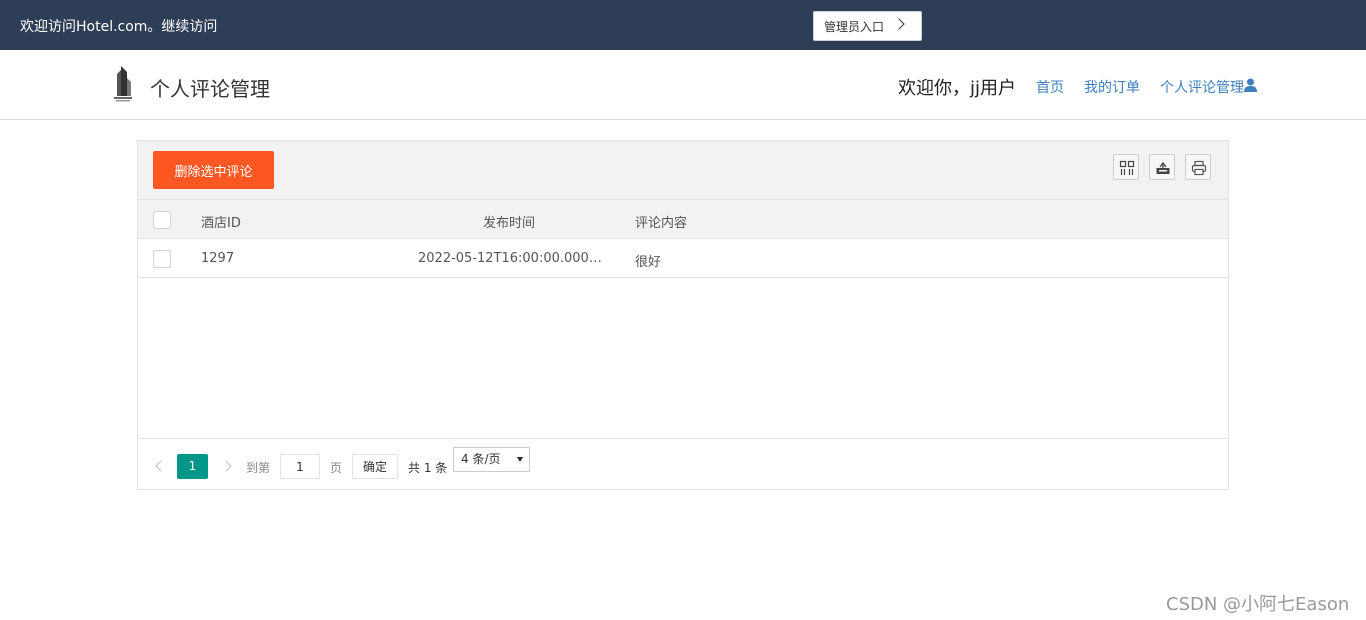 The height and width of the screenshot is (620, 1366). Describe the element at coordinates (226, 466) in the screenshot. I see `next-page-icon` at that location.